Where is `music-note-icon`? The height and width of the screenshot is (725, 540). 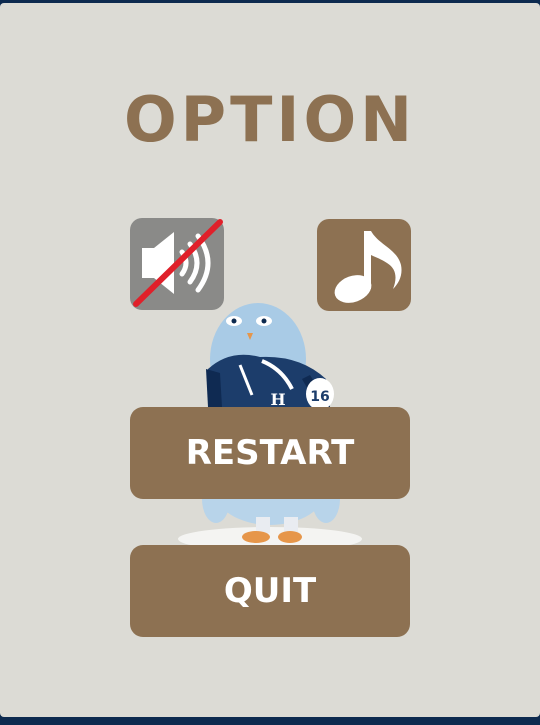
music-note-icon is located at coordinates (368, 267).